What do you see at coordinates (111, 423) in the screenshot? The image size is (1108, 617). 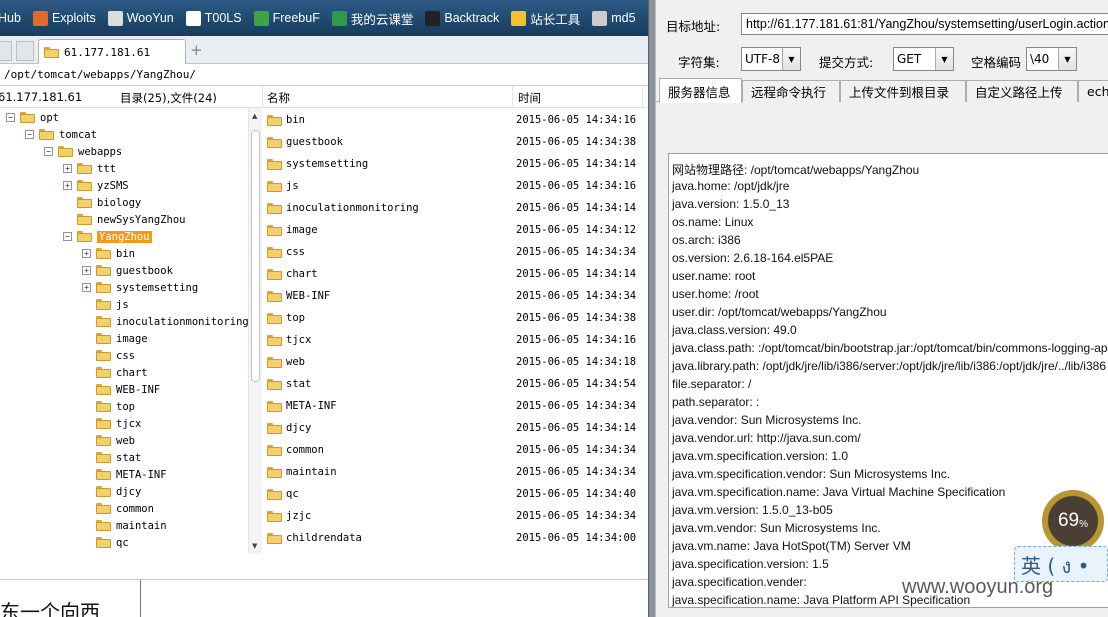 I see `tree-item: tjcx` at bounding box center [111, 423].